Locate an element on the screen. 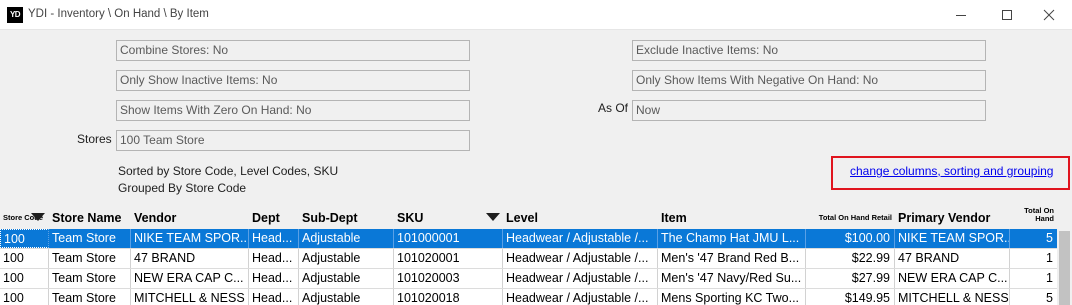 The image size is (1072, 305). cell-sku: 101020001 is located at coordinates (448, 258).